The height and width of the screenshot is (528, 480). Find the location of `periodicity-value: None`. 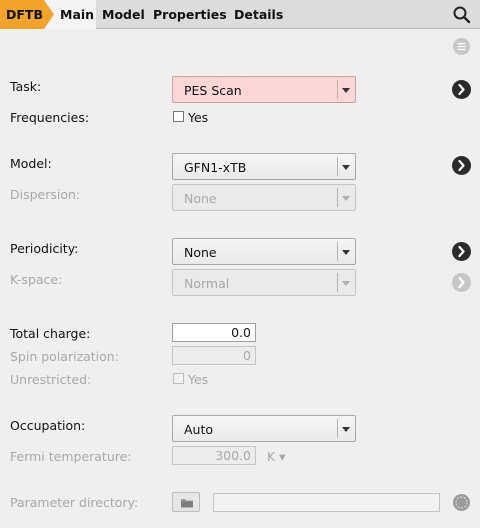

periodicity-value: None is located at coordinates (200, 252).